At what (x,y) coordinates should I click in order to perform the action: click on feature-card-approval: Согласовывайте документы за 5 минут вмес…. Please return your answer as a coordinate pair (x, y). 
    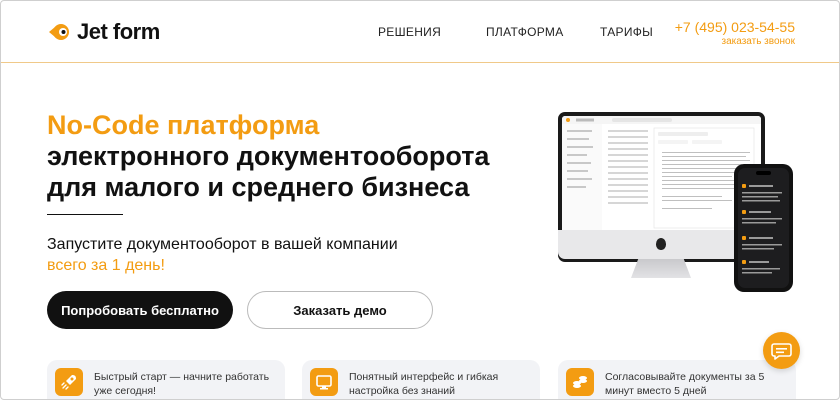
    Looking at the image, I should click on (677, 379).